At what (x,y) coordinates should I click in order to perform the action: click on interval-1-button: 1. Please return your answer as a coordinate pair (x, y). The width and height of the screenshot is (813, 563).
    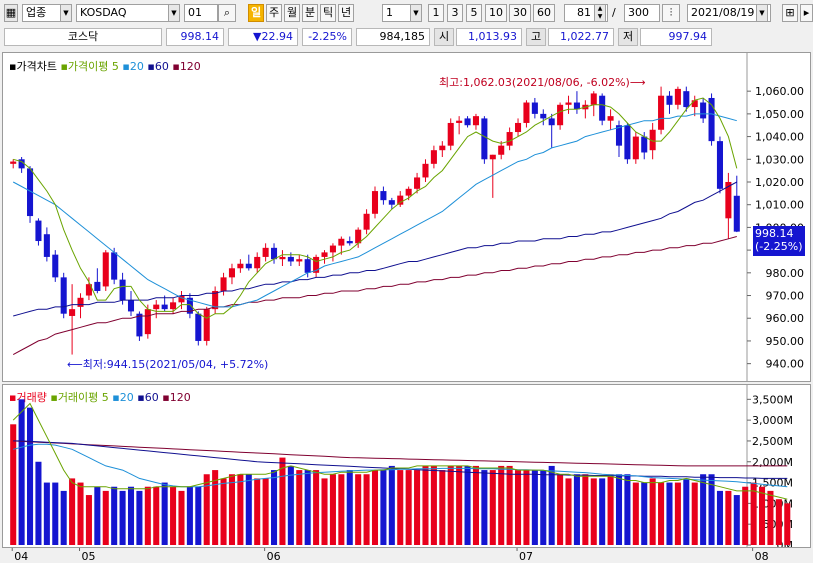
    Looking at the image, I should click on (436, 13).